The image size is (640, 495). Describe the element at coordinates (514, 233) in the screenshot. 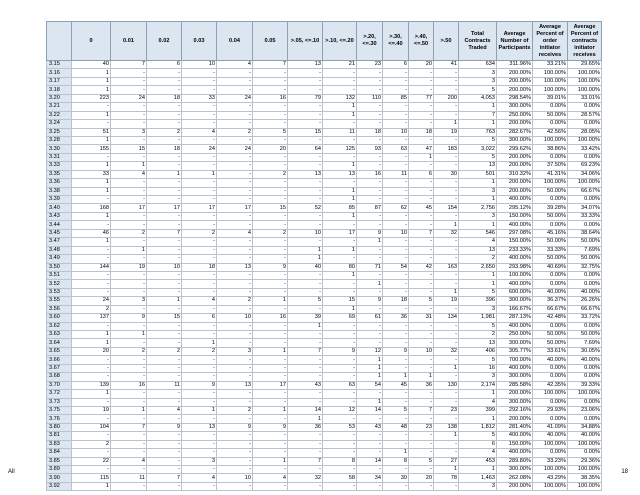

I see `table-cell: 297.08%` at that location.